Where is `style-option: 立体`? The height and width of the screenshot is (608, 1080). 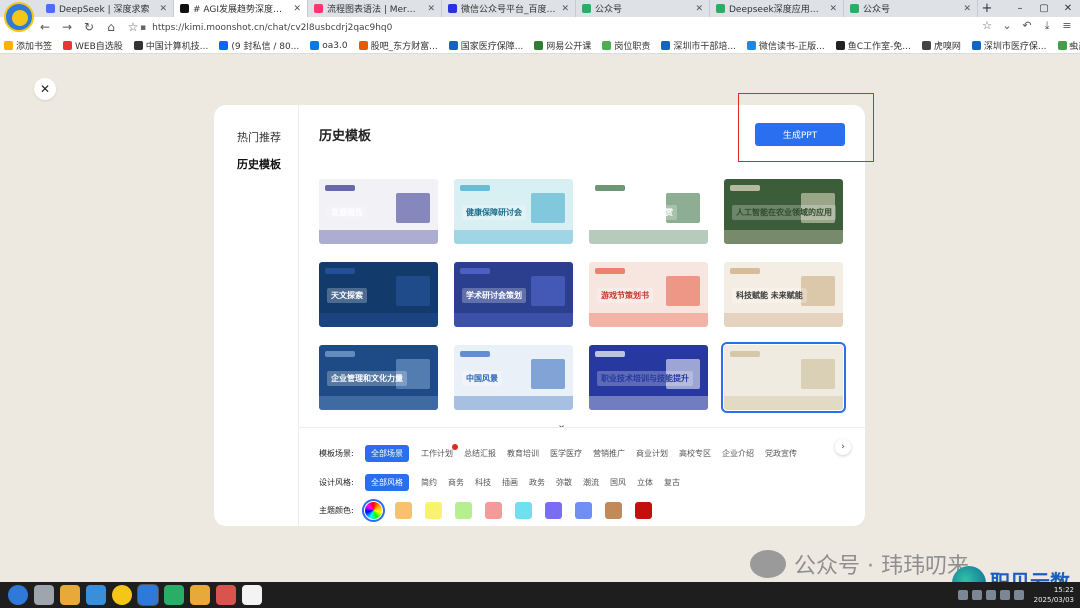 style-option: 立体 is located at coordinates (645, 482).